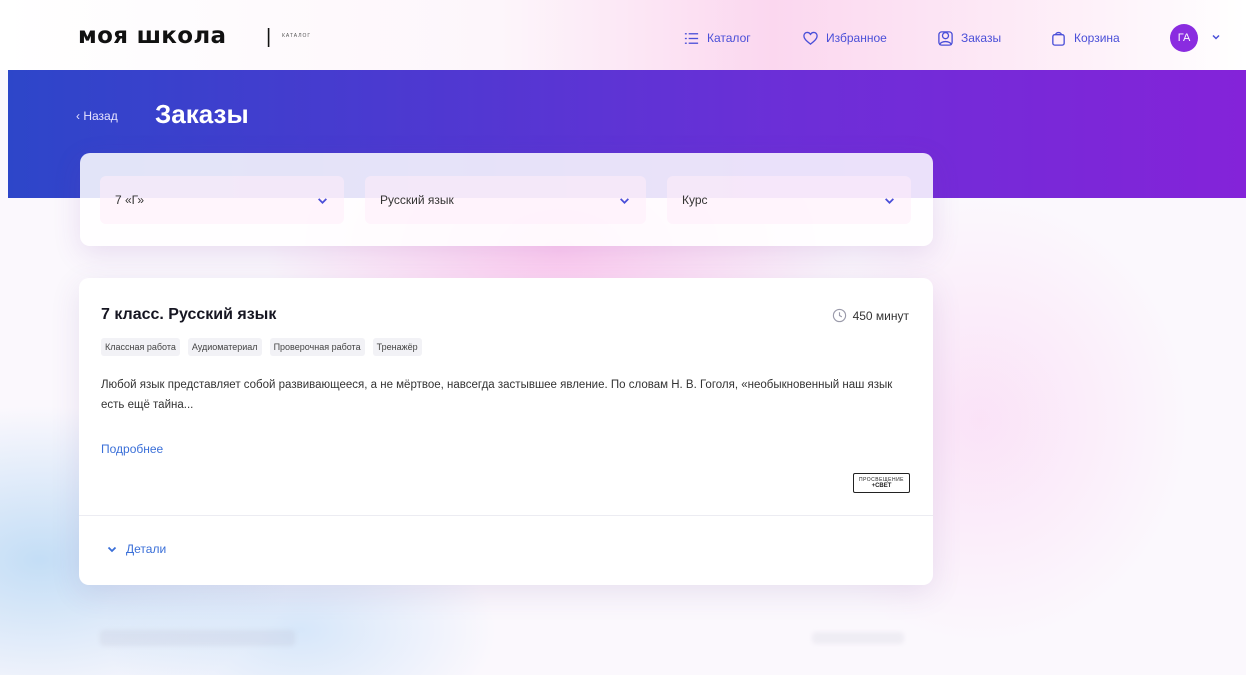 Image resolution: width=1246 pixels, height=675 pixels. What do you see at coordinates (222, 200) in the screenshot?
I see `class-select: 7 «Г»` at bounding box center [222, 200].